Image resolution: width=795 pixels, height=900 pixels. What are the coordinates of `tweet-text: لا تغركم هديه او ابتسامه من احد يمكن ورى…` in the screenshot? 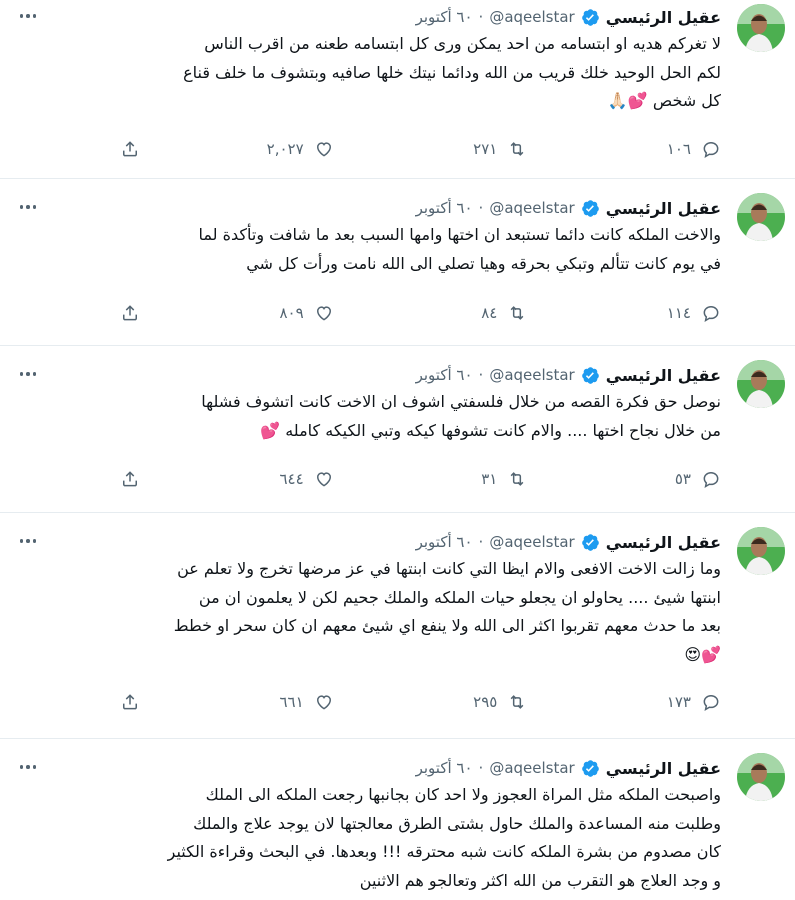 It's located at (452, 72).